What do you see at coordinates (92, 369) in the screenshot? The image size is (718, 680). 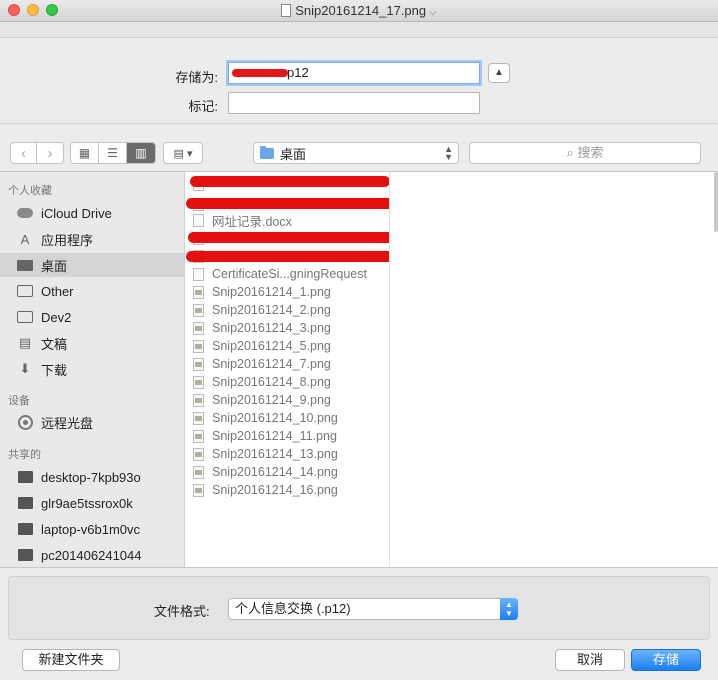 I see `sidebar-item-downloads: ⬇ 下载` at bounding box center [92, 369].